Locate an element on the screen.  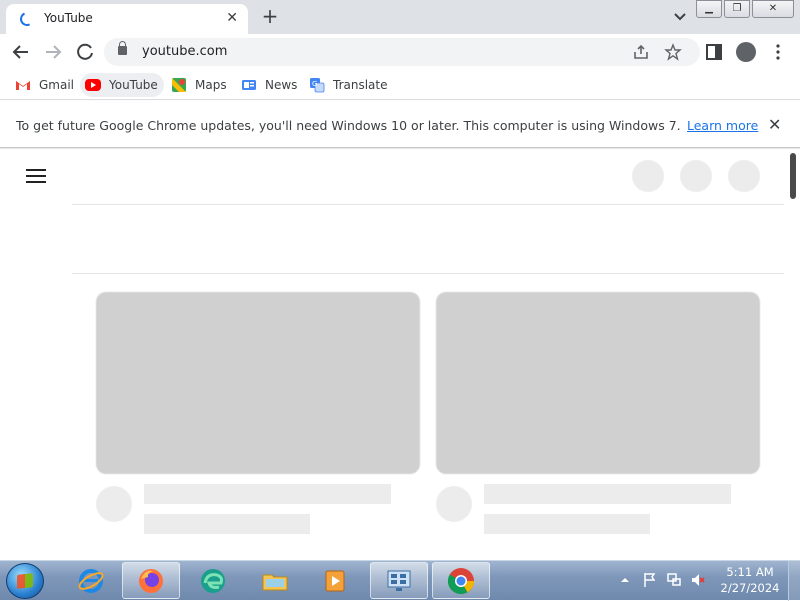
network-icon is located at coordinates (674, 580).